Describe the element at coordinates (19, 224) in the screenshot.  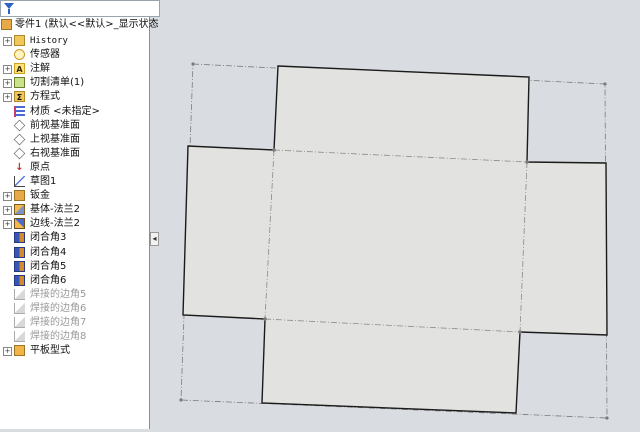
I see `edge-flange-icon` at that location.